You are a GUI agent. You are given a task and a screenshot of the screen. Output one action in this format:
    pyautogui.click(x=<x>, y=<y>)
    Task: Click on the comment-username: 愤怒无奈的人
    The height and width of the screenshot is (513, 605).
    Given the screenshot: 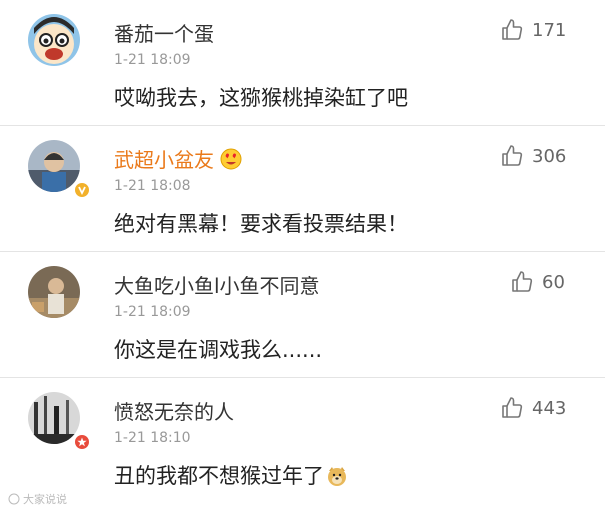 What is the action you would take?
    pyautogui.click(x=174, y=410)
    